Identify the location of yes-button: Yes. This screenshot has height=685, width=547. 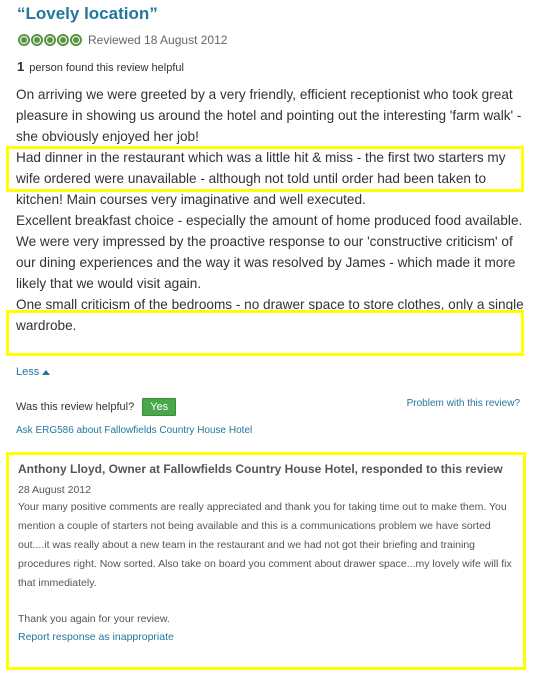
(159, 407).